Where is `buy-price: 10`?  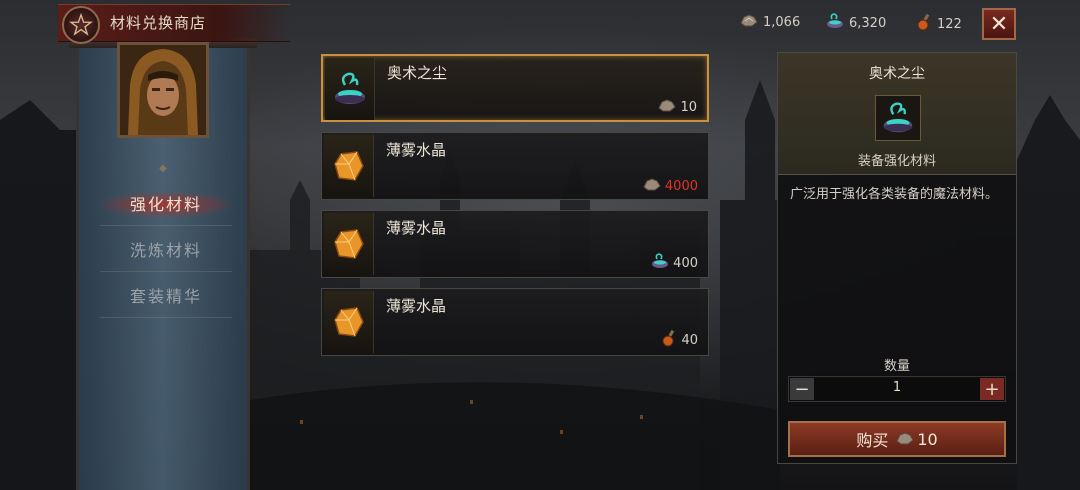
buy-price: 10 is located at coordinates (917, 439).